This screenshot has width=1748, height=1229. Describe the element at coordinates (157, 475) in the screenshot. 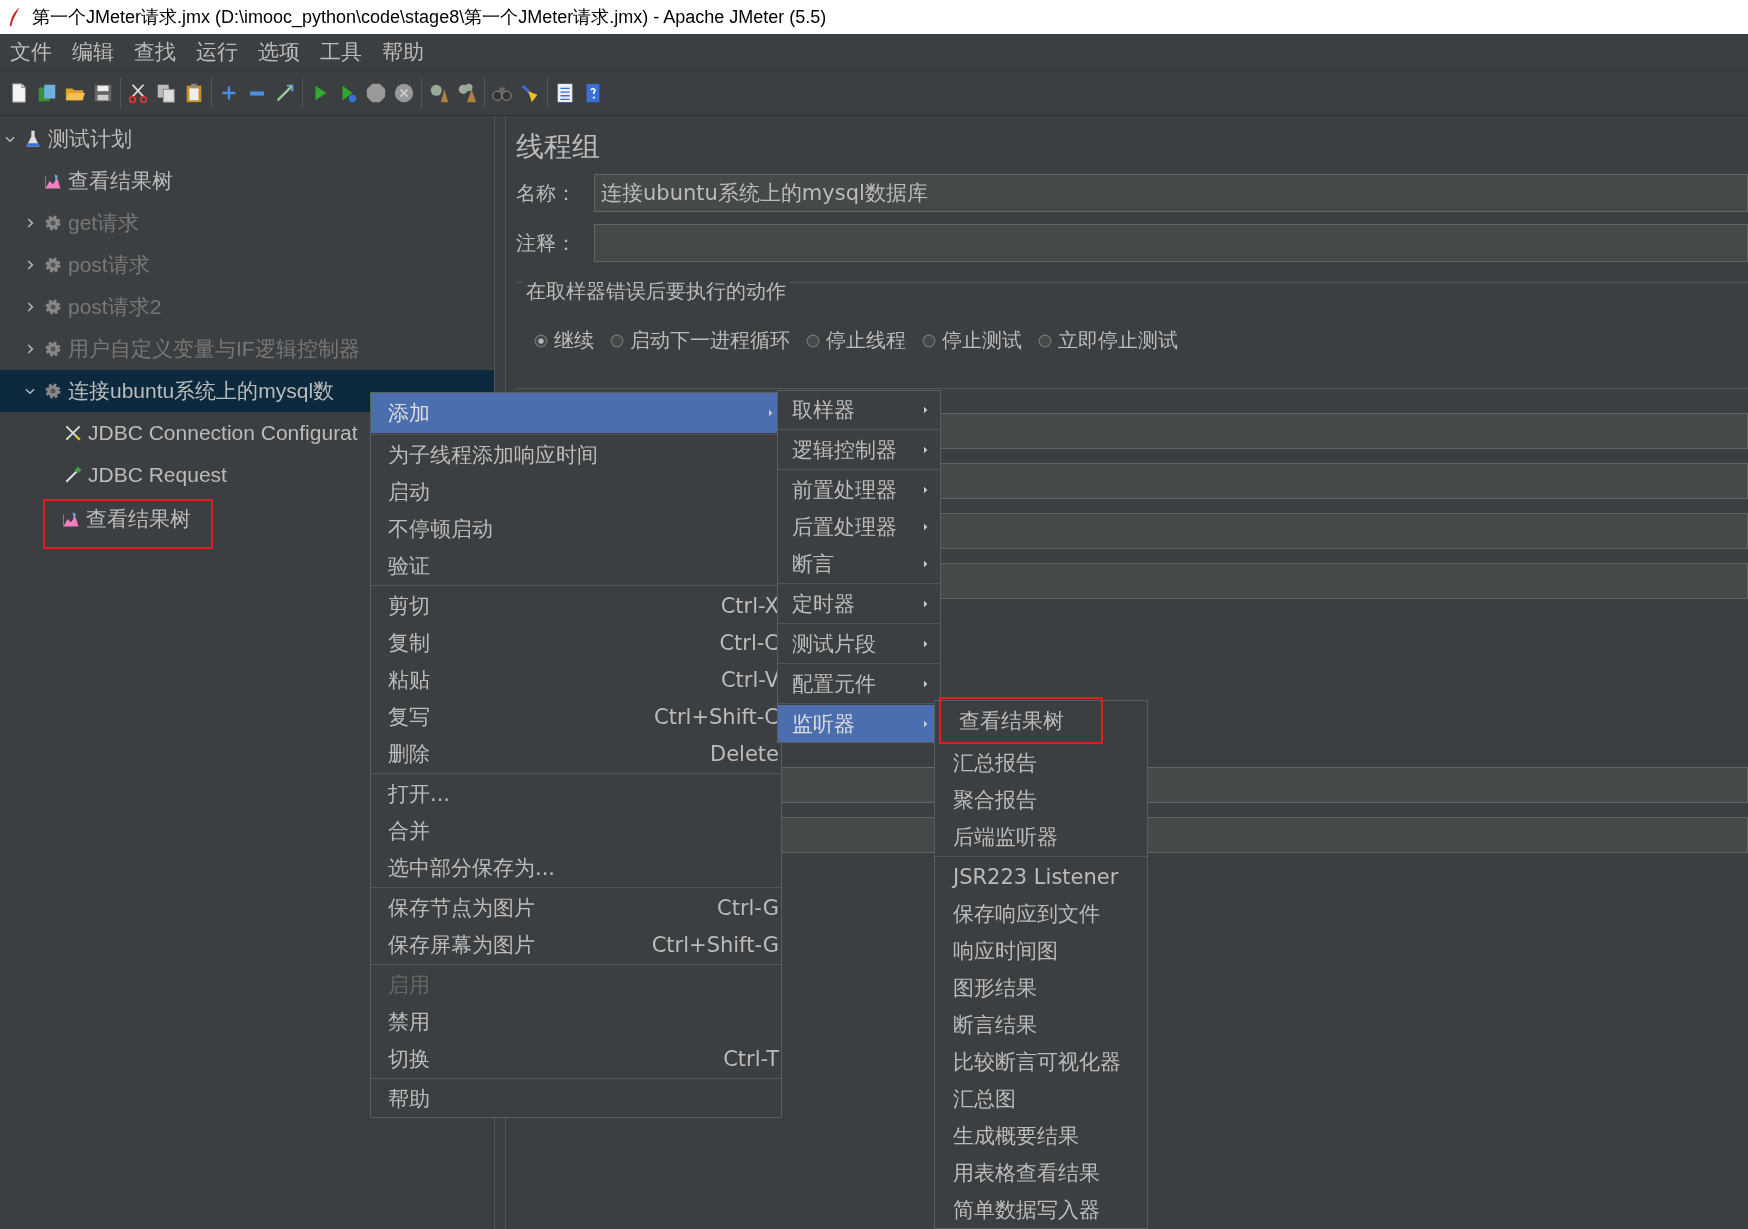

I see `tree-label: JDBC Request` at that location.